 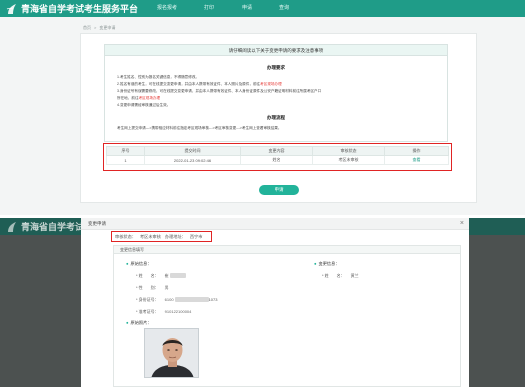 What do you see at coordinates (152, 287) in the screenshot?
I see `original-gender-field: * 性 别：男` at bounding box center [152, 287].